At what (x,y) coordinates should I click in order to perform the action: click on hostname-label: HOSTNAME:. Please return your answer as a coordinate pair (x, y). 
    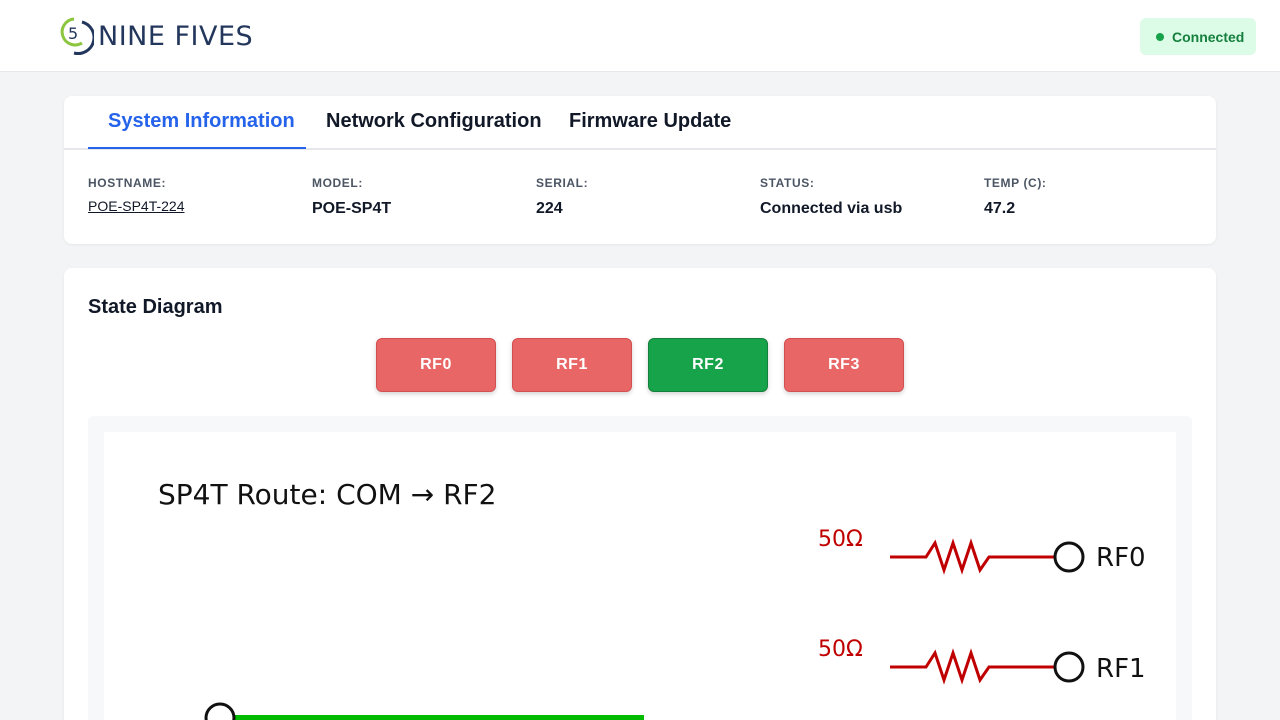
    Looking at the image, I should click on (127, 183).